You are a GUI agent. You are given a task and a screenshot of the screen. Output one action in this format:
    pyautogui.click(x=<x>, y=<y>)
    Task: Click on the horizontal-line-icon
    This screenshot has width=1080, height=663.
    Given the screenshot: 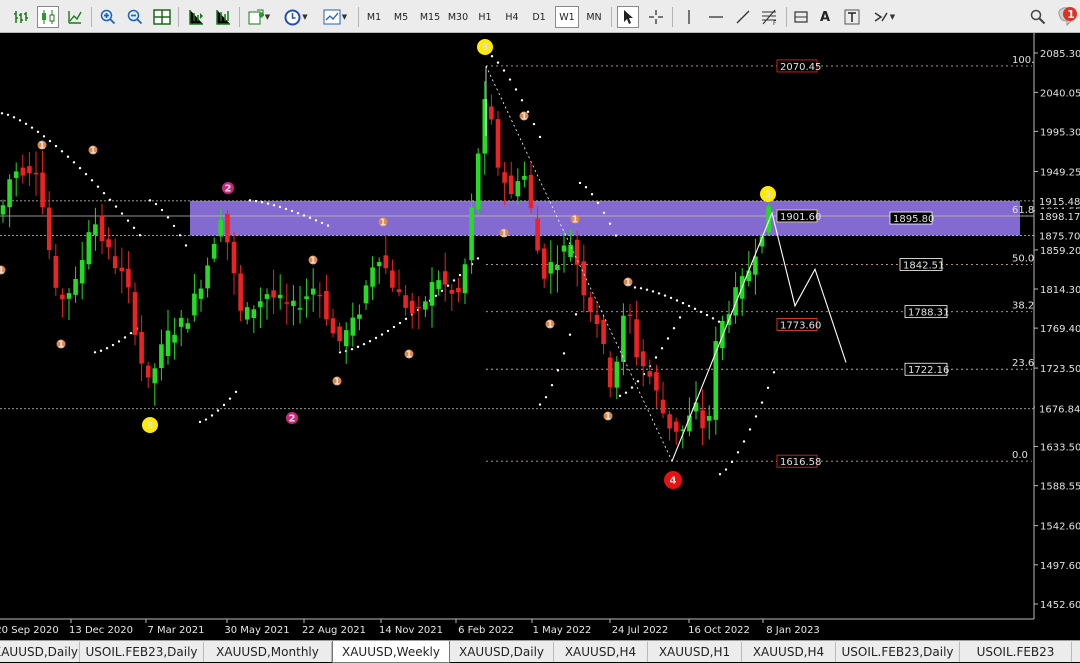 What is the action you would take?
    pyautogui.click(x=716, y=17)
    